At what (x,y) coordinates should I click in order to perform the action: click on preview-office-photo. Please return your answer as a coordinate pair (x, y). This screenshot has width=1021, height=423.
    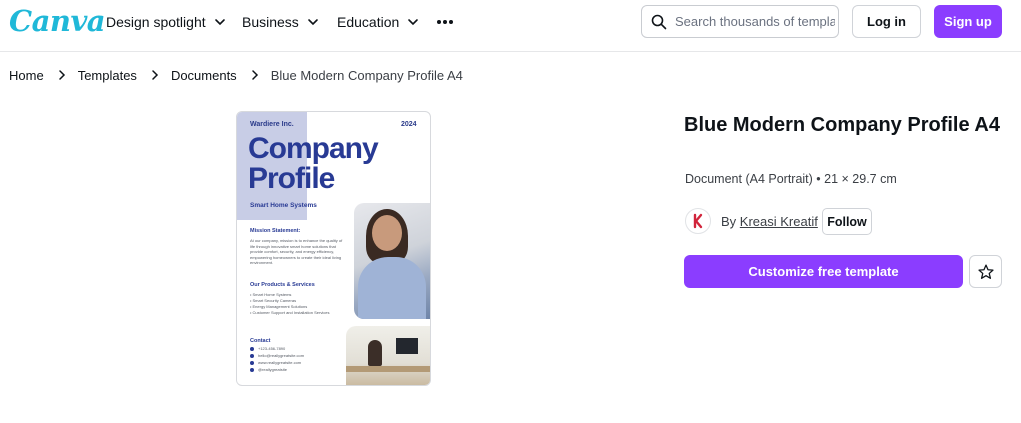
    Looking at the image, I should click on (388, 355).